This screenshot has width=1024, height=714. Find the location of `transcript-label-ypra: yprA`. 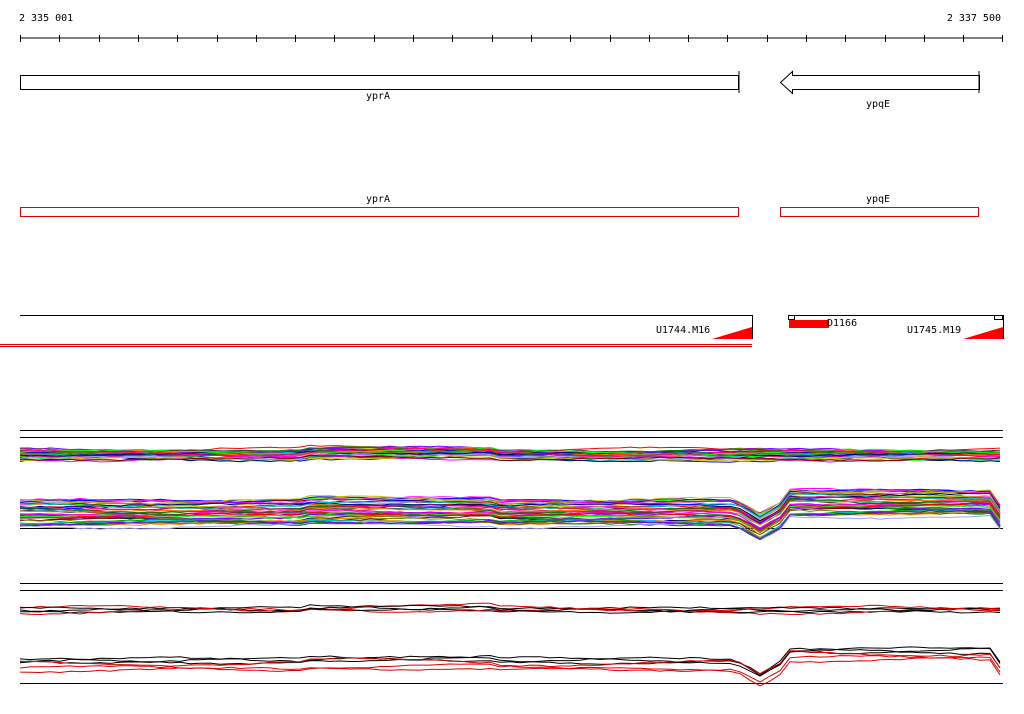

transcript-label-ypra: yprA is located at coordinates (378, 199).